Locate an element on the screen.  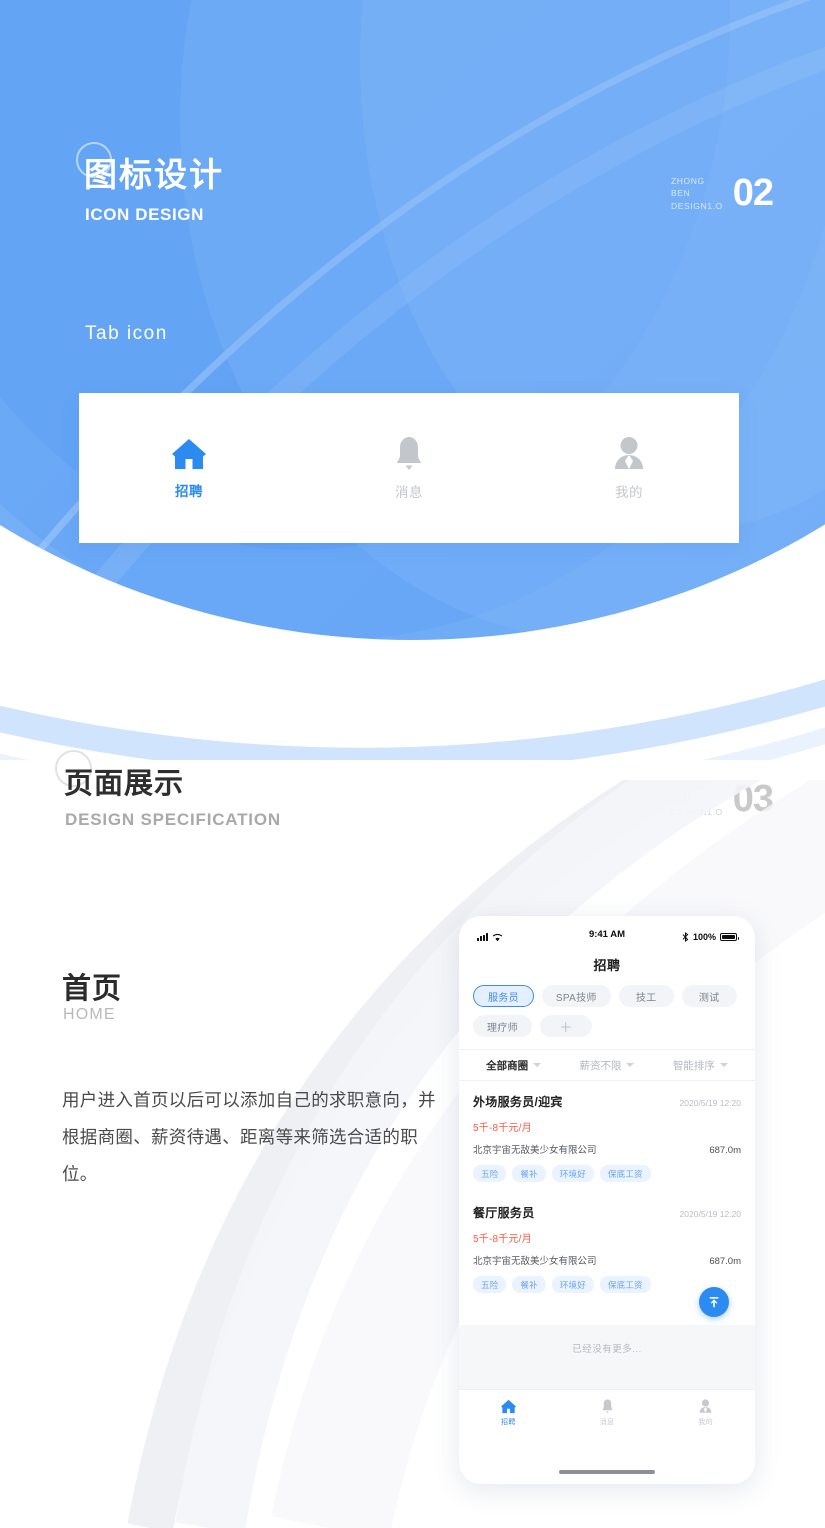
category-chip-spa: SPA技师 is located at coordinates (576, 996).